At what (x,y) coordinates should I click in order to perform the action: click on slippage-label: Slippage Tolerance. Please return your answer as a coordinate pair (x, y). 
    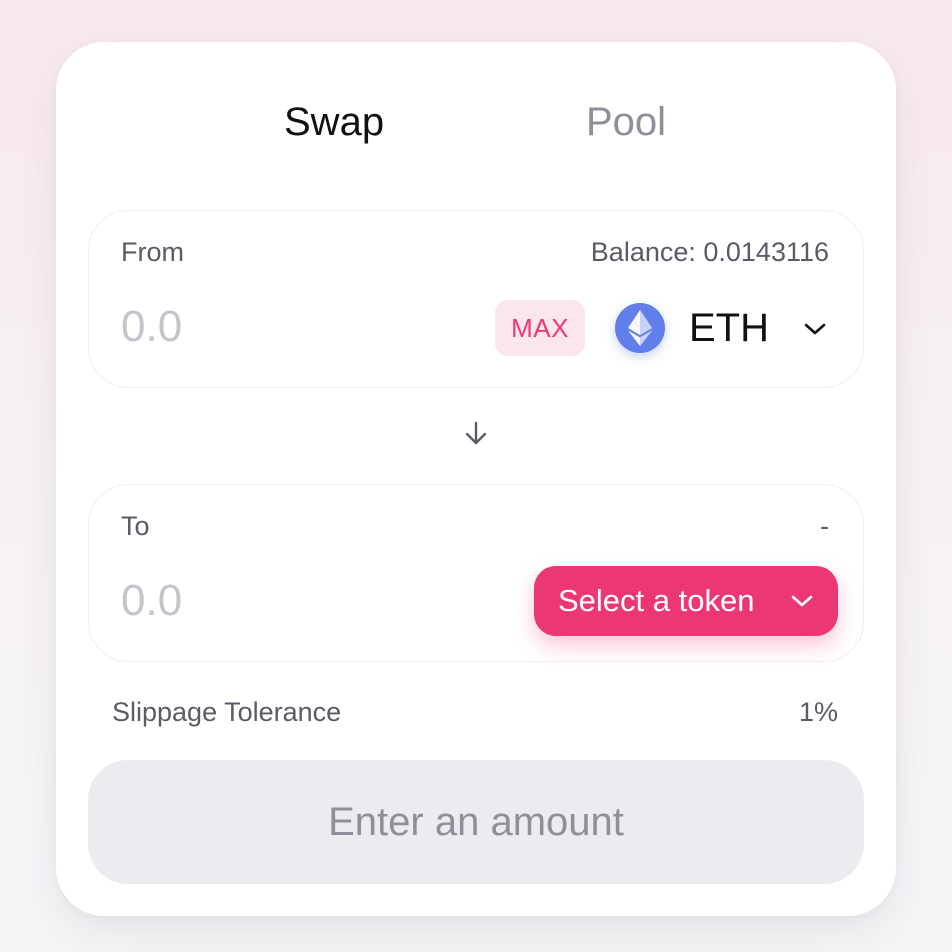
    Looking at the image, I should click on (227, 712).